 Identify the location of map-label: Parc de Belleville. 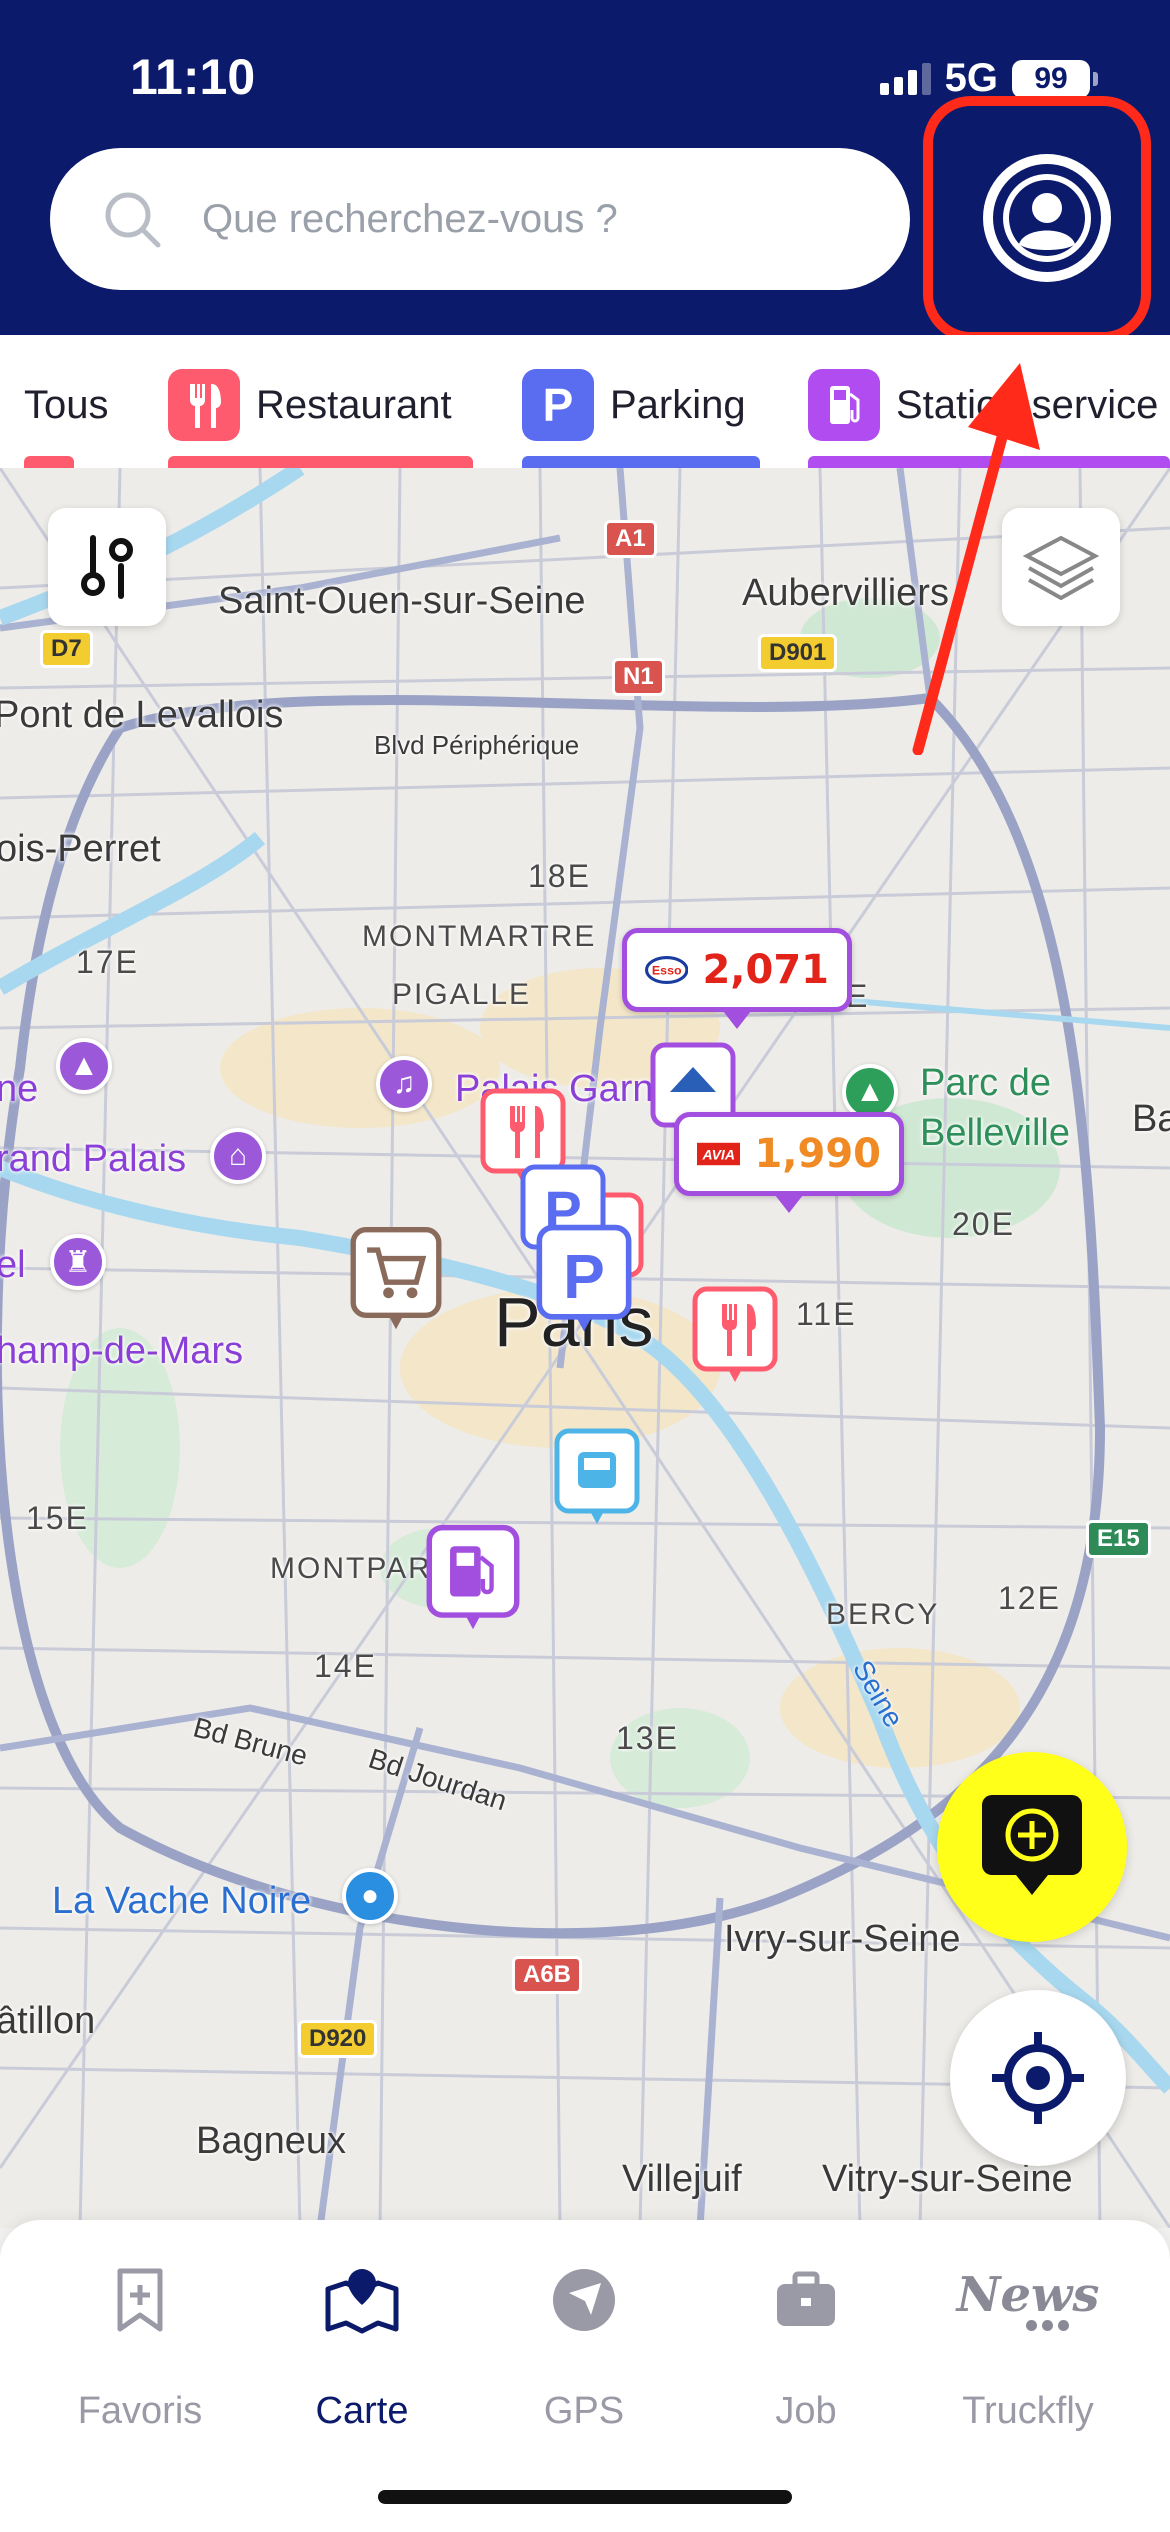
(995, 1108).